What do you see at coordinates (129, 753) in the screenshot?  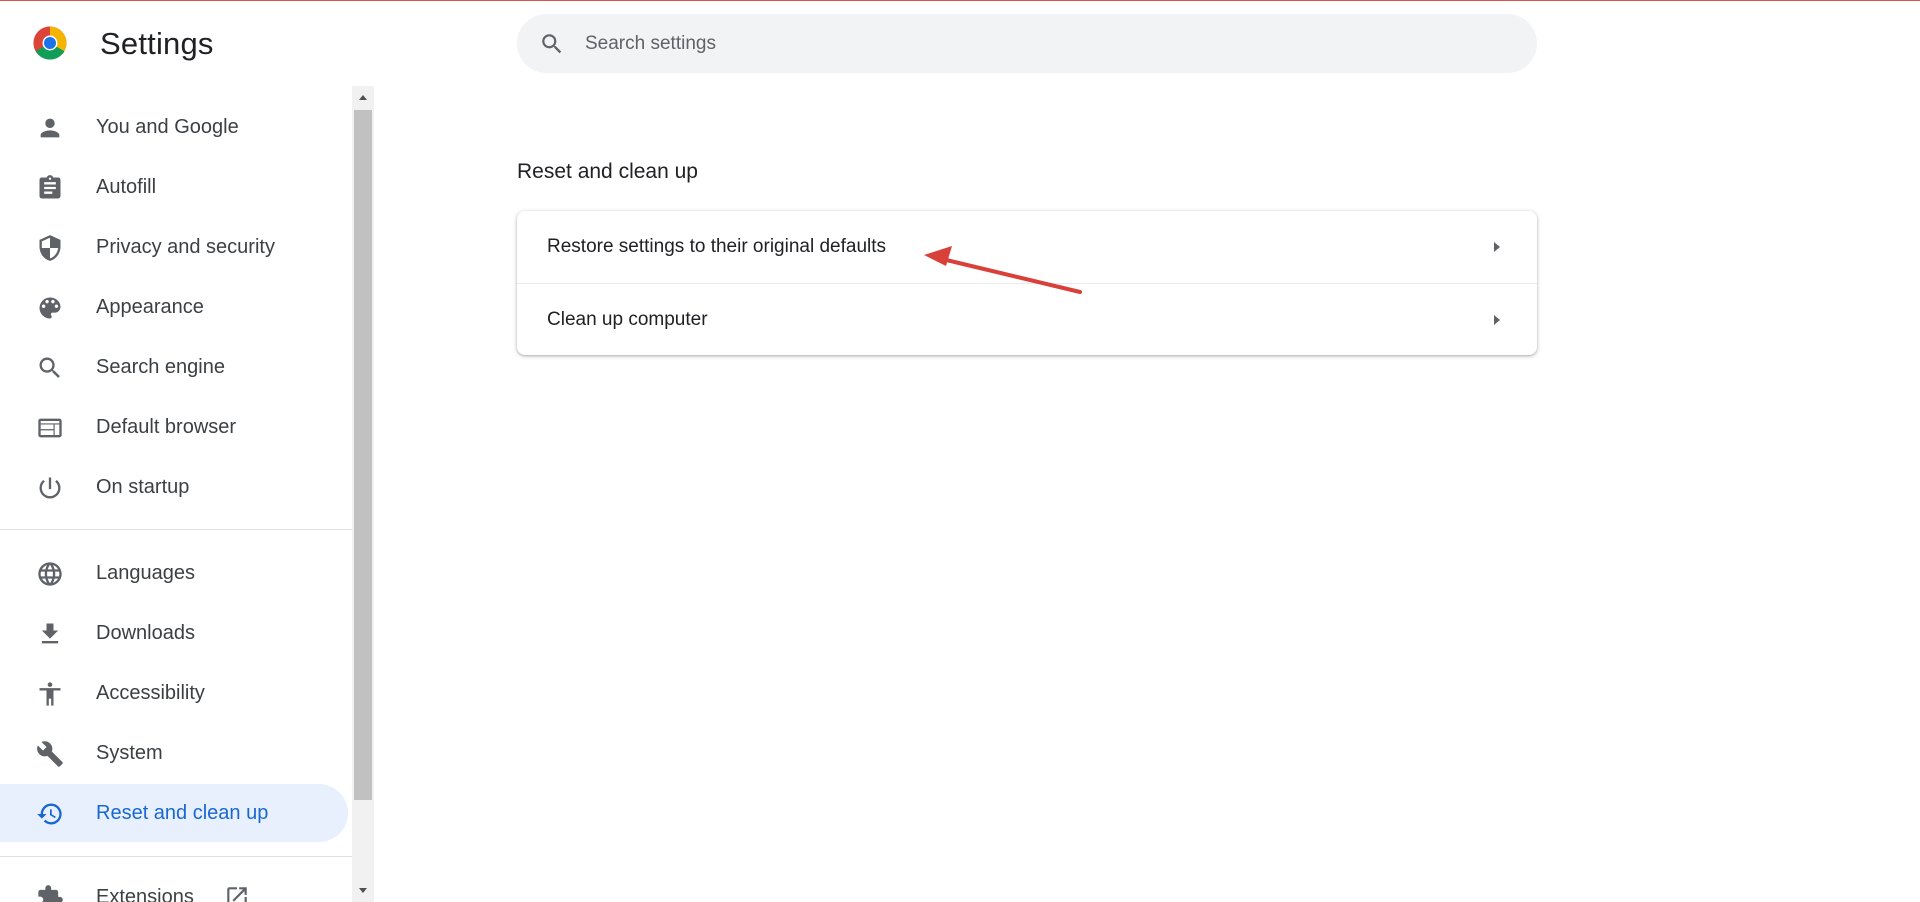 I see `sidebar-item-label: System` at bounding box center [129, 753].